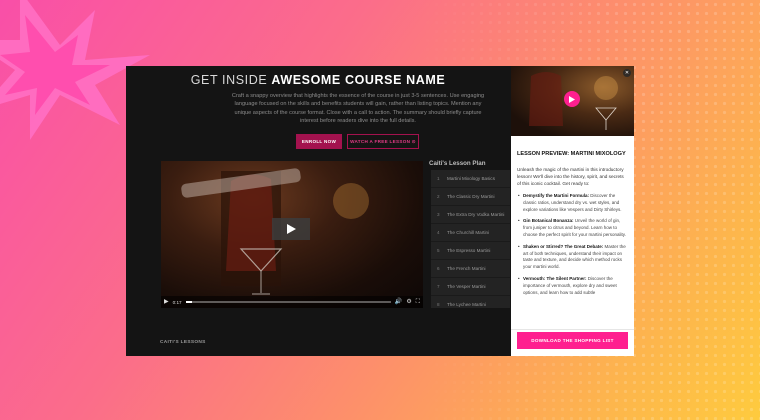 The image size is (760, 420). What do you see at coordinates (466, 304) in the screenshot?
I see `lesson-title: The Lychee Martini` at bounding box center [466, 304].